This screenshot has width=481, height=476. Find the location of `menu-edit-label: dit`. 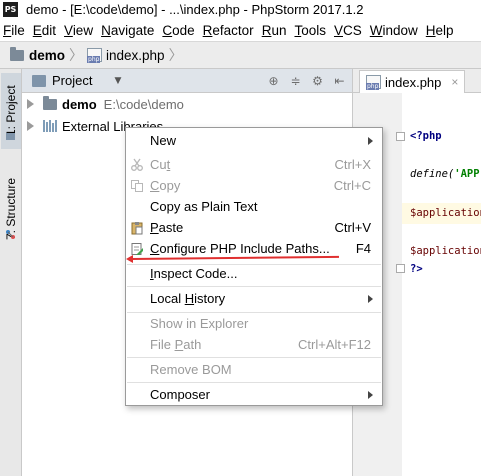

menu-edit-label: dit is located at coordinates (49, 30).